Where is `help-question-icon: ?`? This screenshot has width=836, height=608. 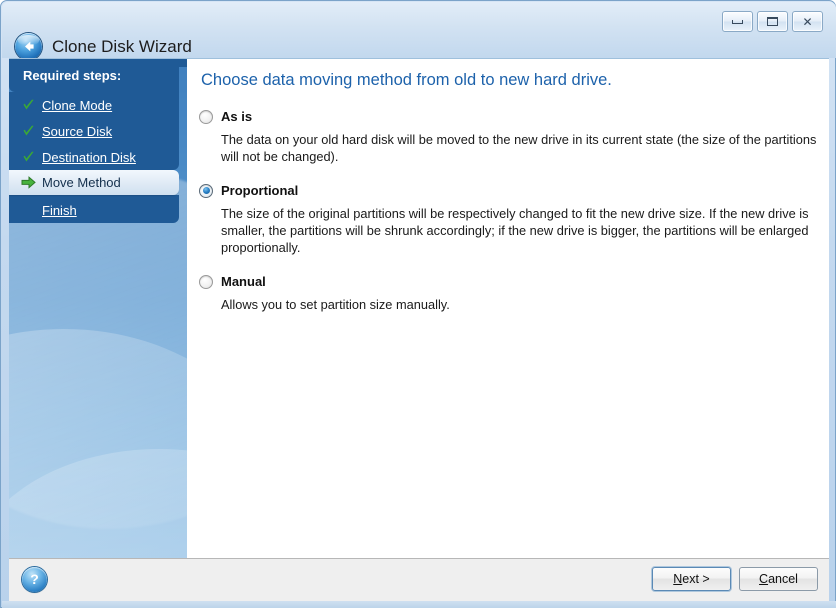
help-question-icon: ? is located at coordinates (34, 579).